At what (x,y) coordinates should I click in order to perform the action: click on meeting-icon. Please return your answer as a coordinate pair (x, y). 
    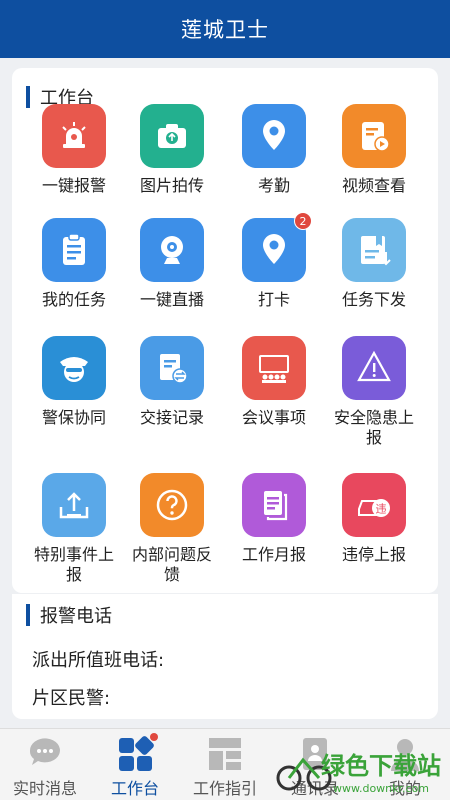
    Looking at the image, I should click on (274, 368).